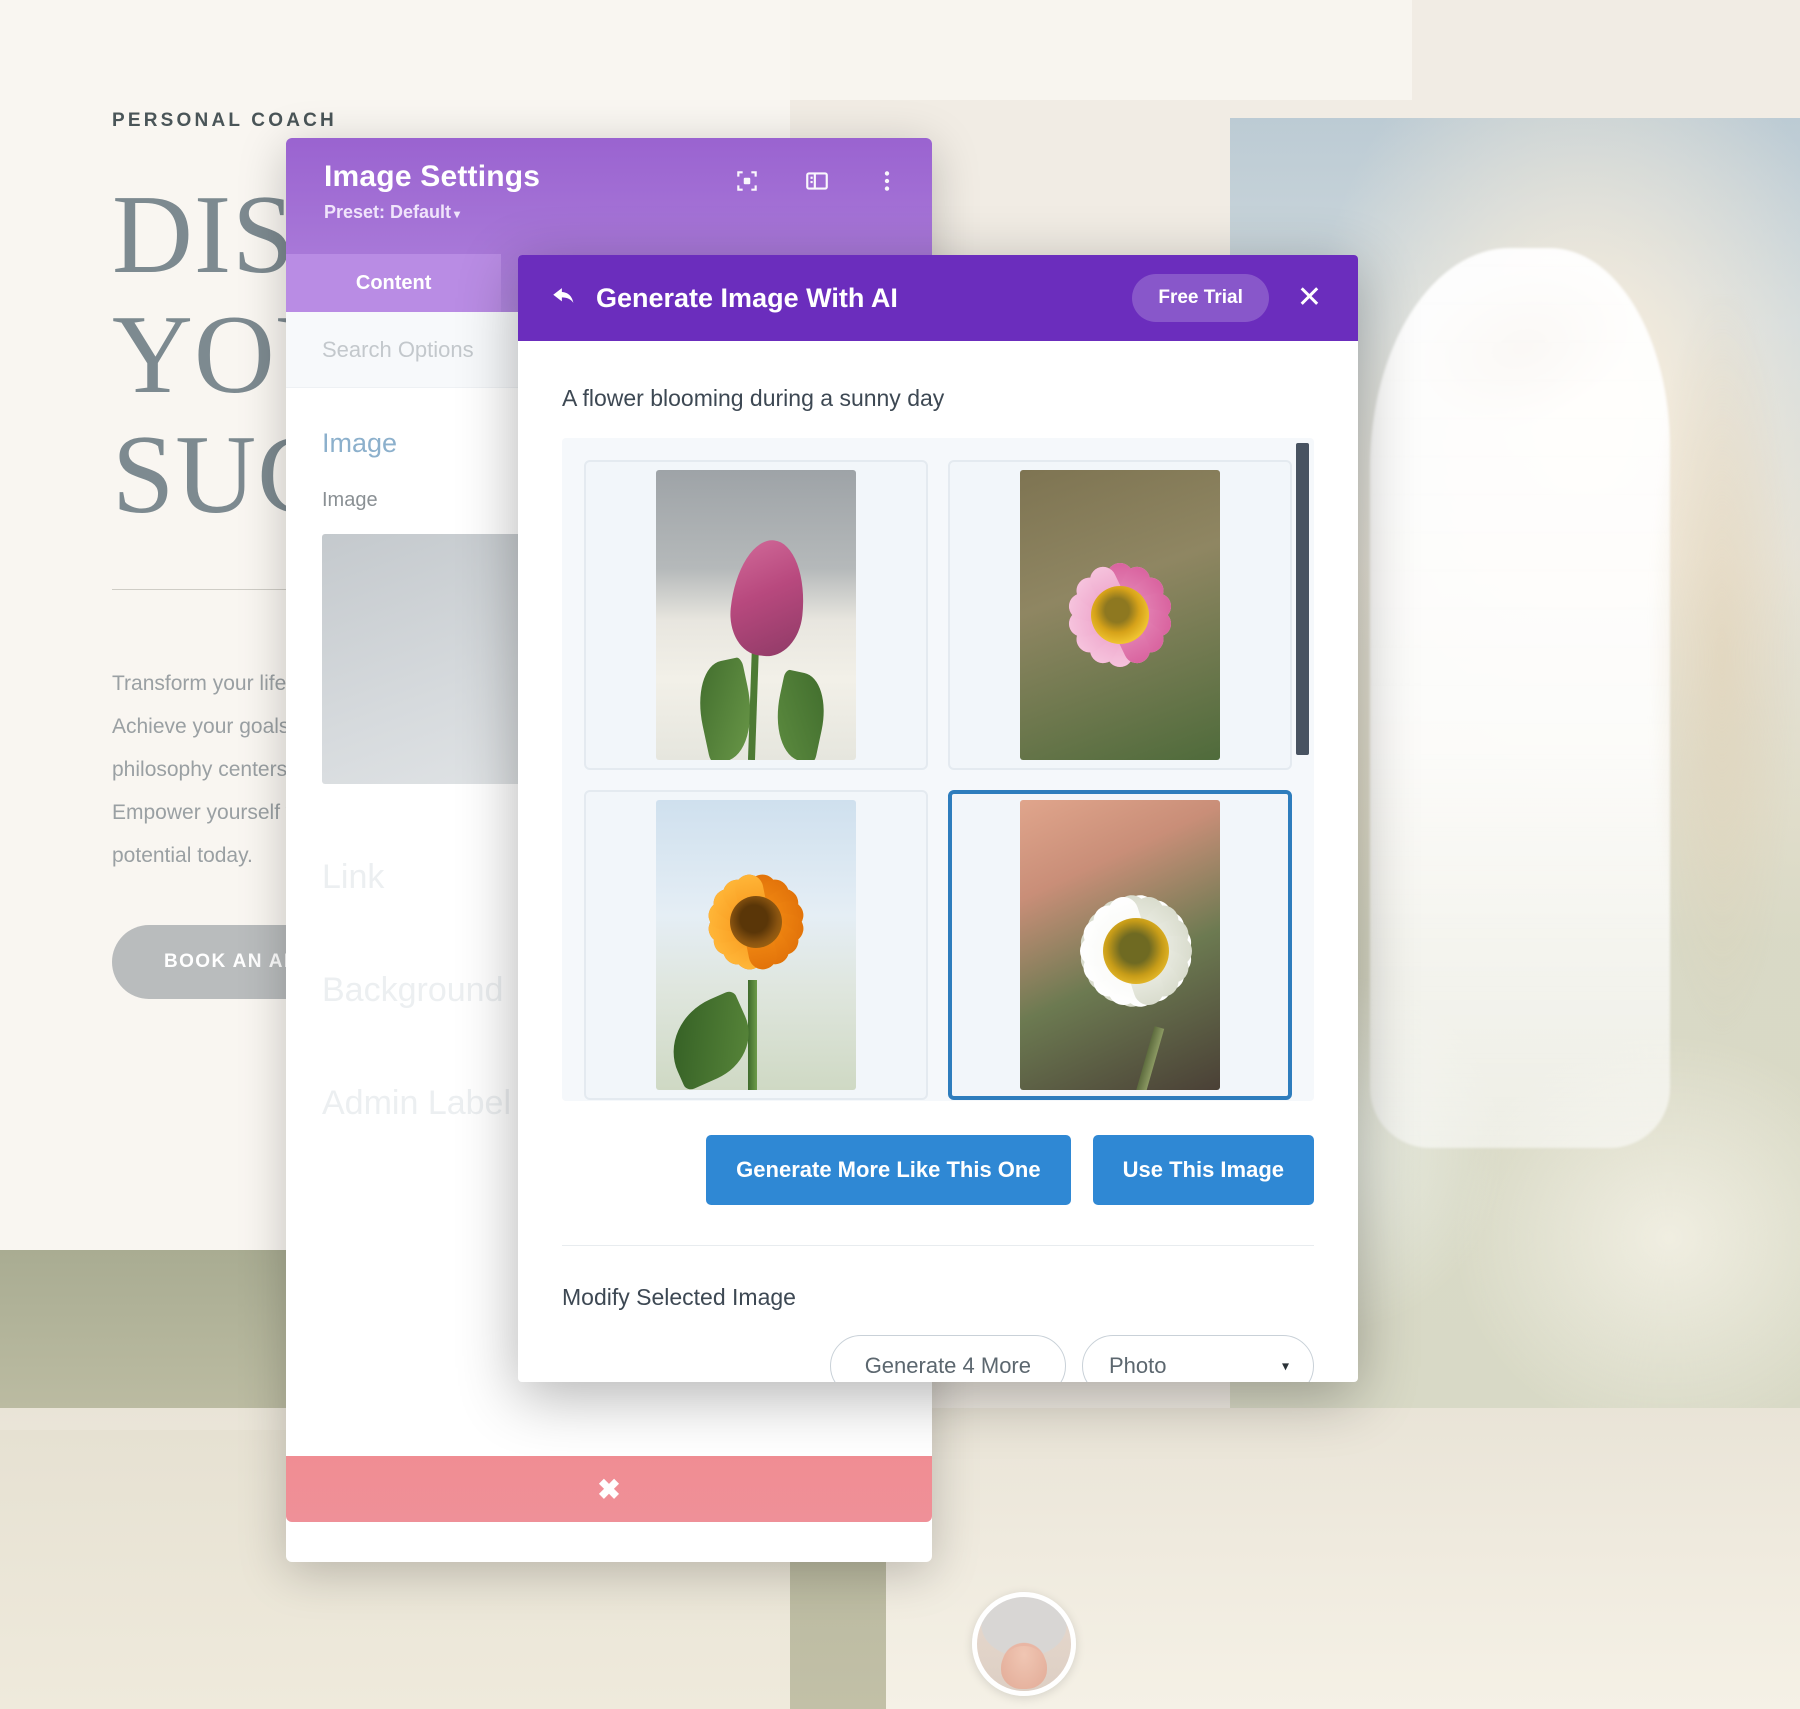  What do you see at coordinates (1302, 599) in the screenshot?
I see `images-scrollbar` at bounding box center [1302, 599].